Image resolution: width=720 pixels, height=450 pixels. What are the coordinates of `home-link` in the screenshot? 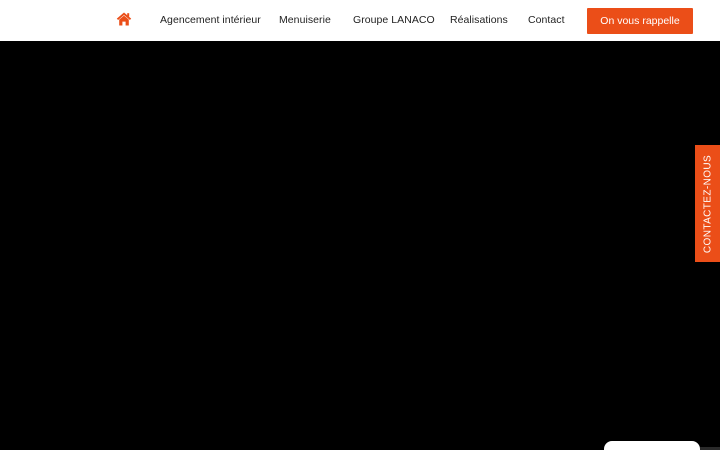 It's located at (124, 19).